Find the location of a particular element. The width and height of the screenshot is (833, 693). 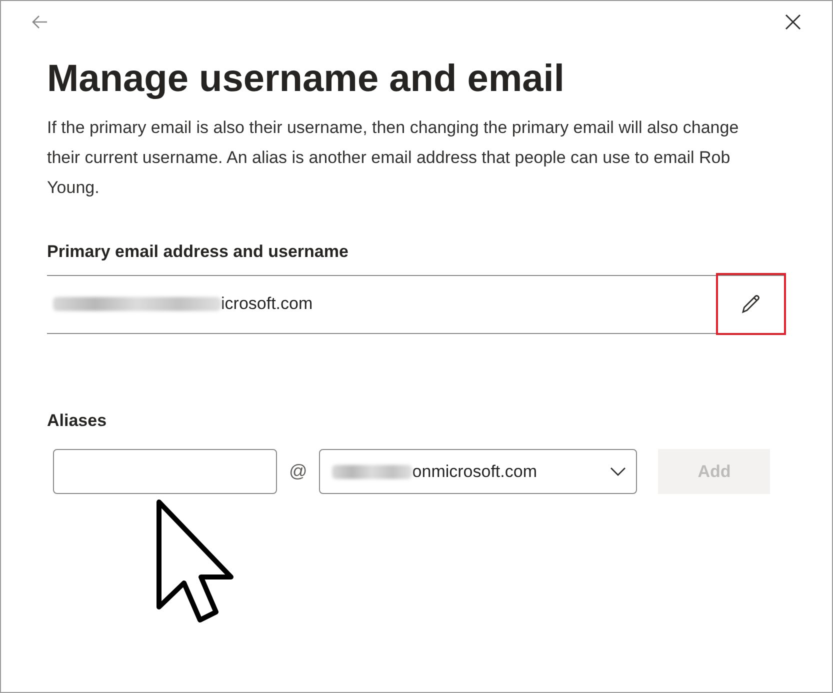

dialog-title: Manage username and email is located at coordinates (306, 79).